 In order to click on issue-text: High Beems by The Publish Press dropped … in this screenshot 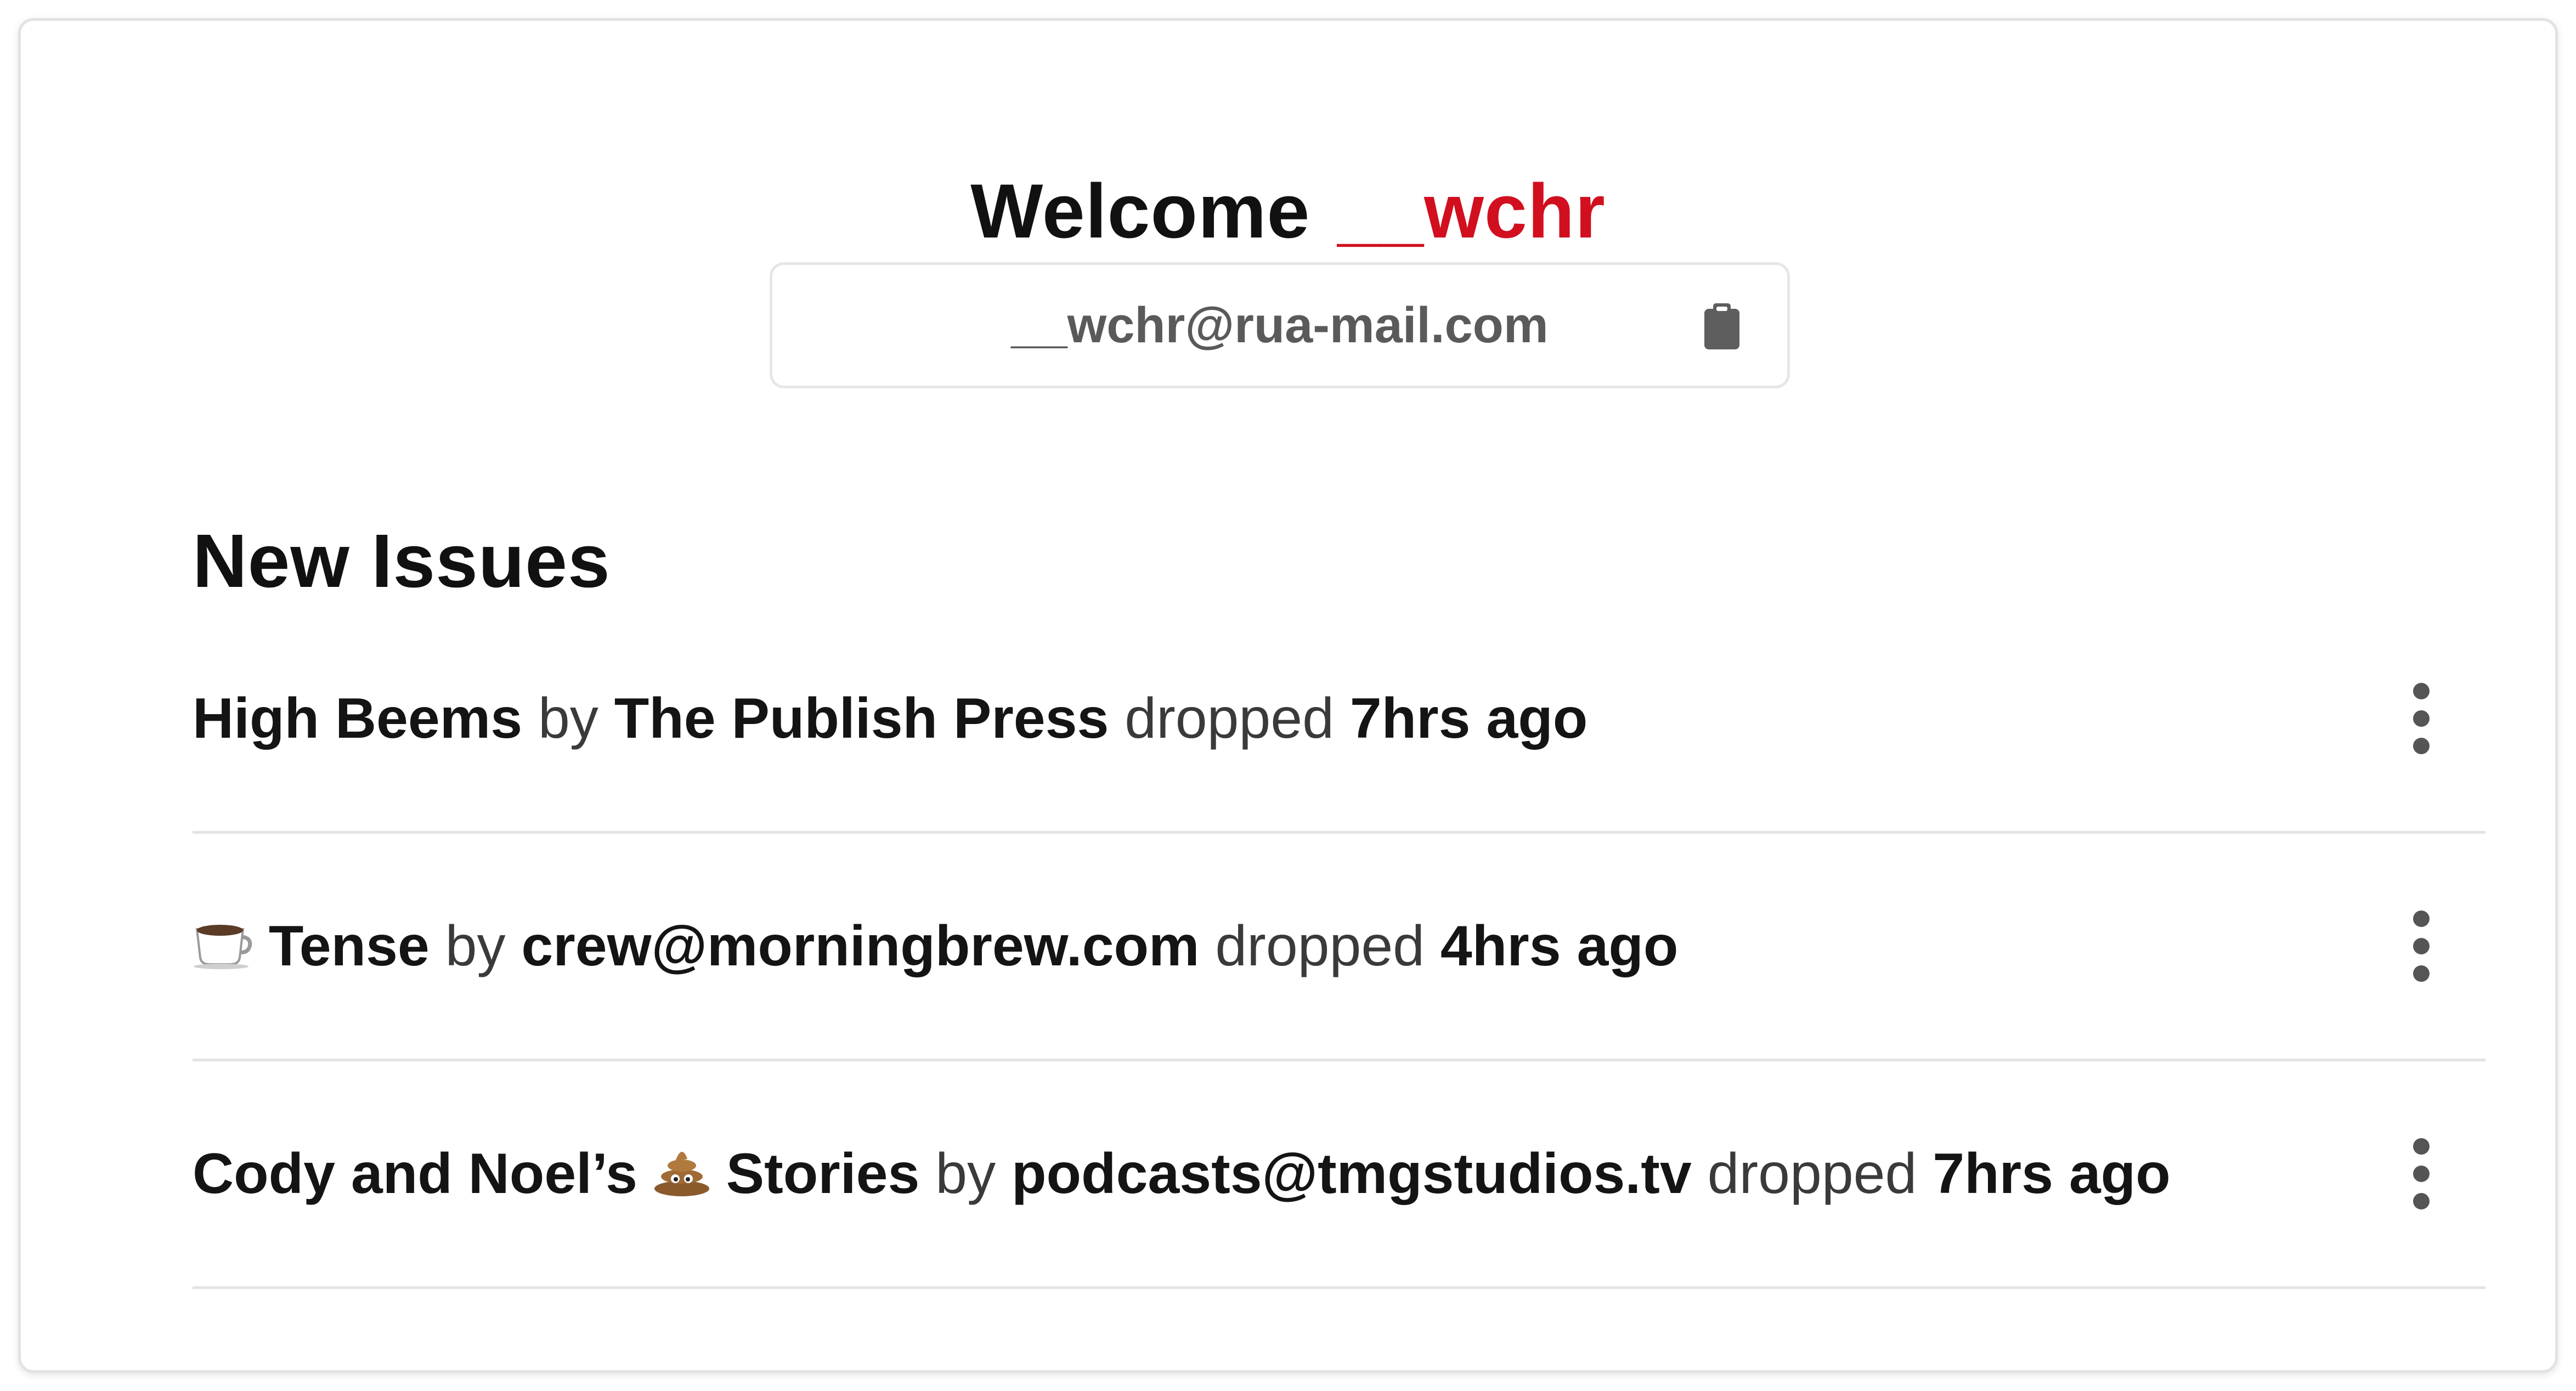, I will do `click(890, 719)`.